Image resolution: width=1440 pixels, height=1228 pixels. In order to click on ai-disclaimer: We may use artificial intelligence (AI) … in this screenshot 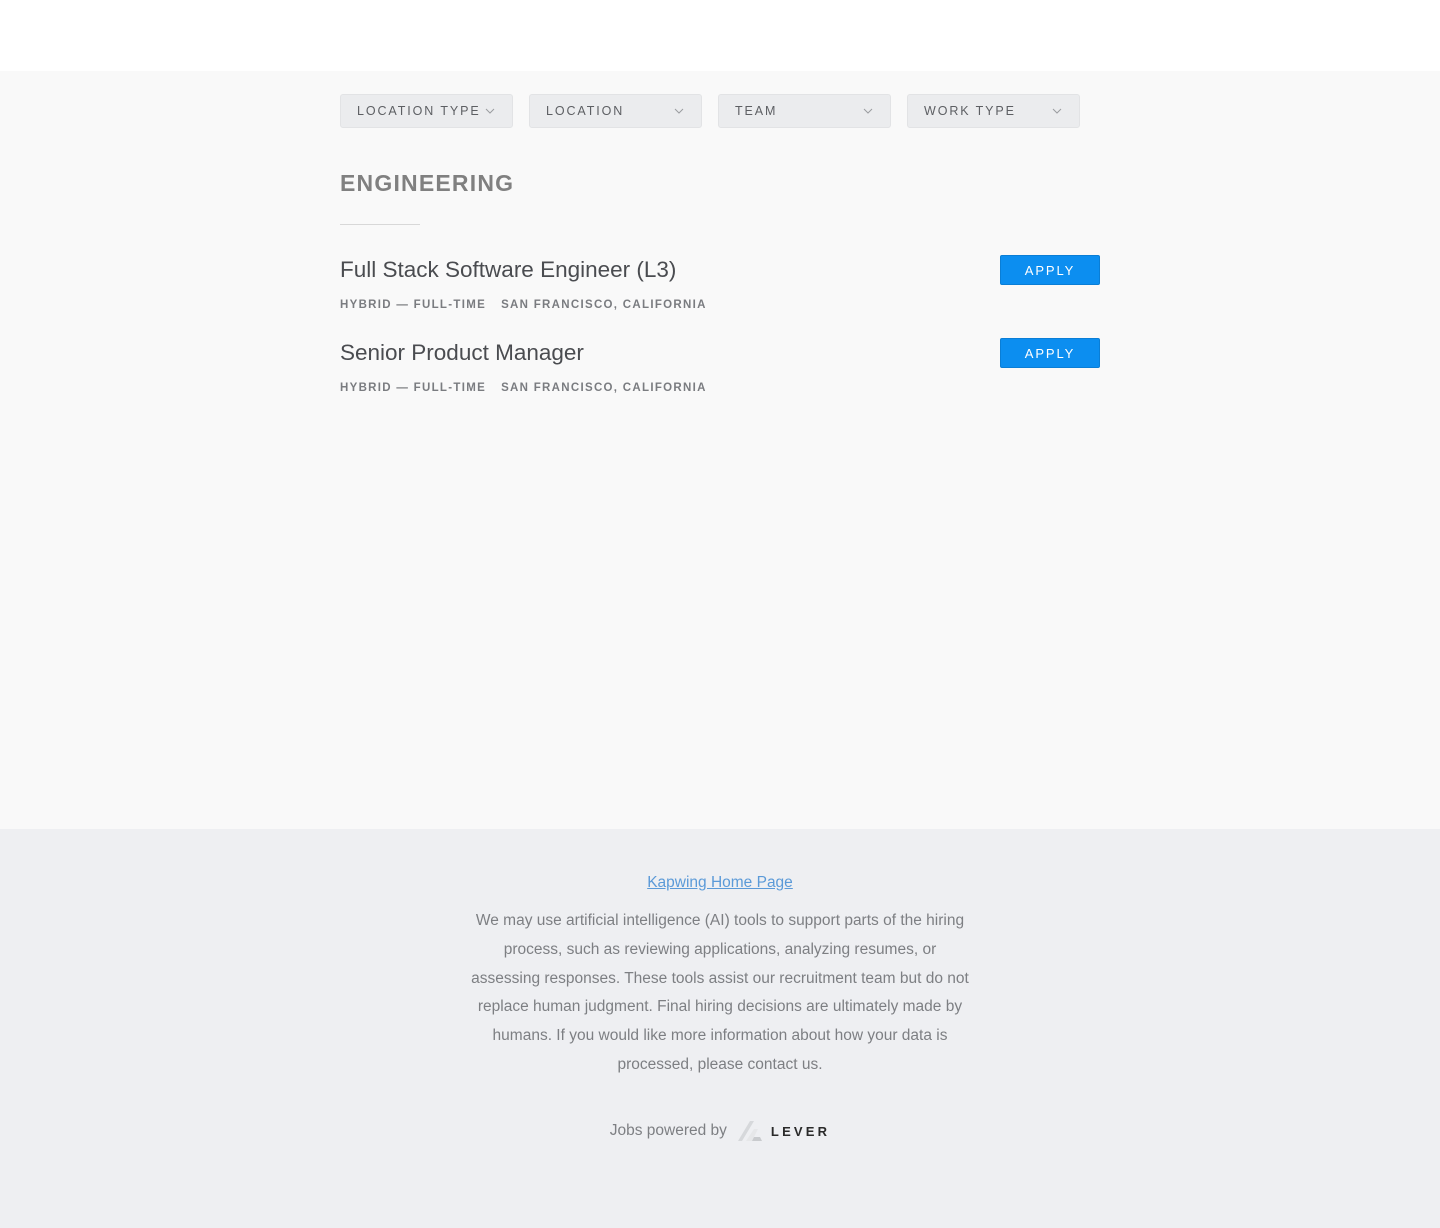, I will do `click(720, 992)`.